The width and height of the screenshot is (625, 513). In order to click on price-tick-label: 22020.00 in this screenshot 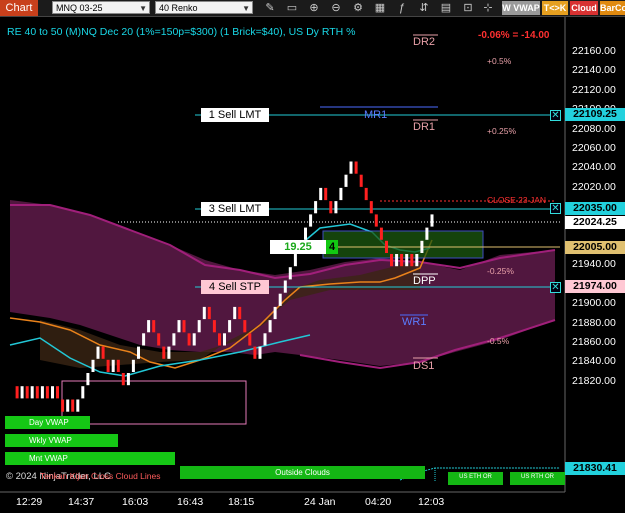, I will do `click(594, 186)`.